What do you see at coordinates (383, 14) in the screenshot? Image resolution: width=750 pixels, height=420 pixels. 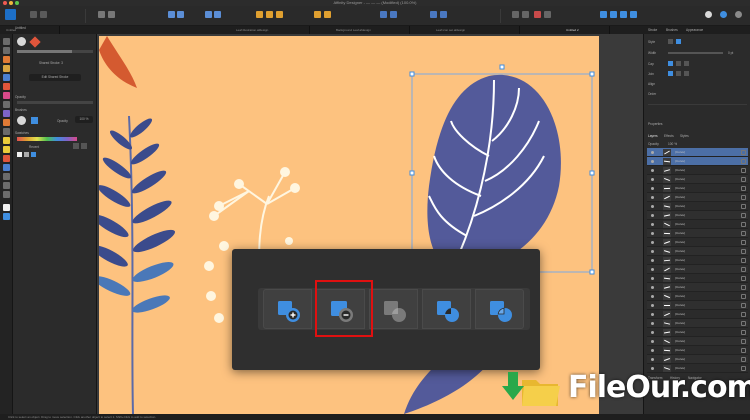 I see `flip-horizontal-icon` at bounding box center [383, 14].